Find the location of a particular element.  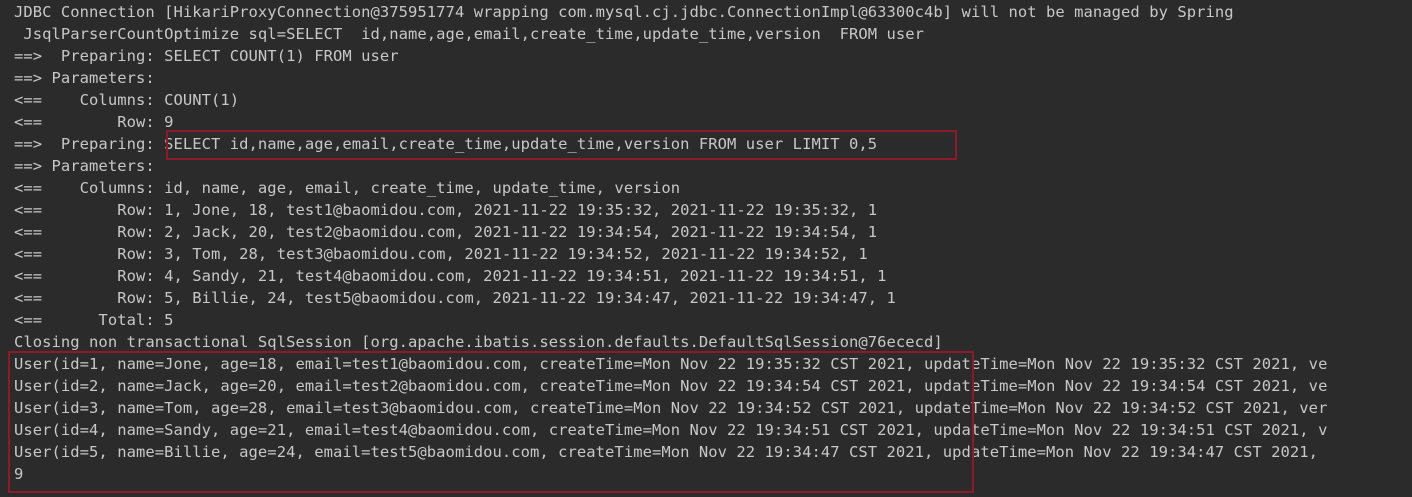

log-line-total: <== Total: 5 is located at coordinates (94, 320).